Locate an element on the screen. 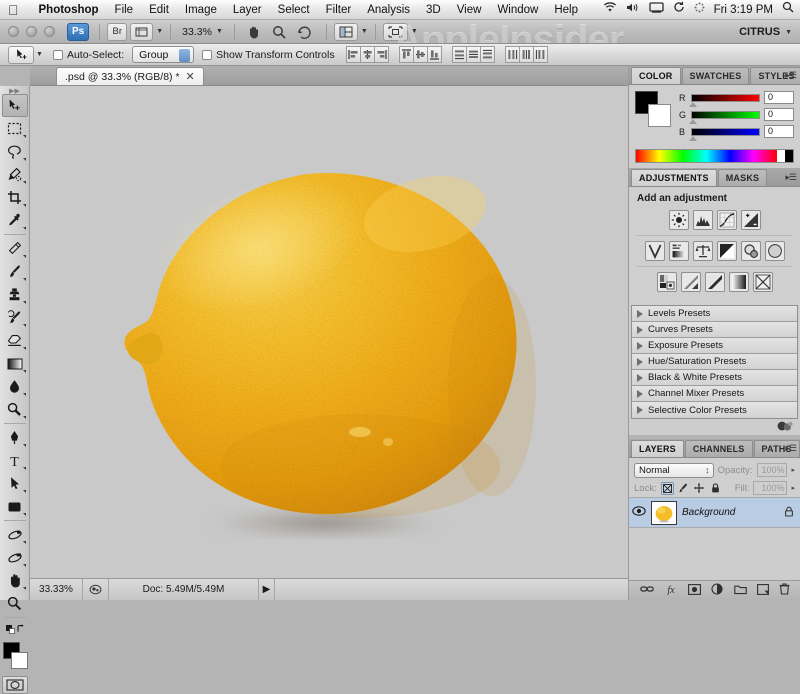  clone-stamp-tool is located at coordinates (15, 294).